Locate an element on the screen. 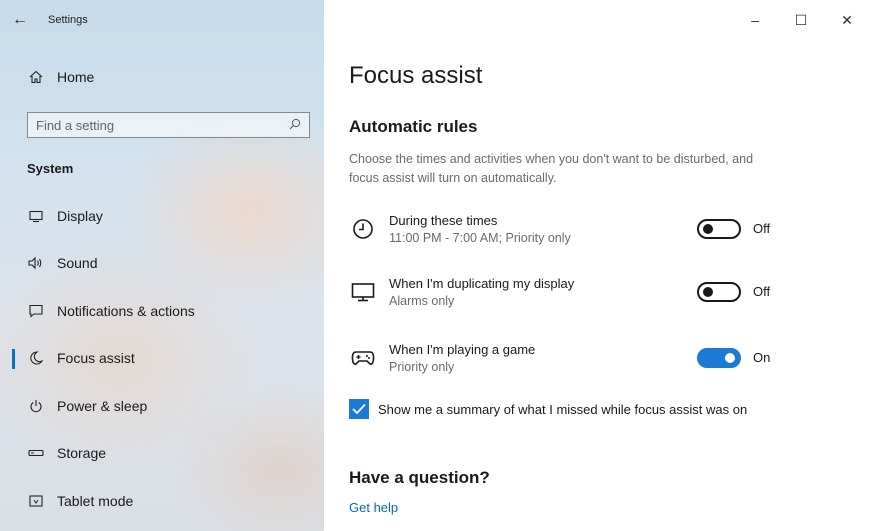  monitor-icon is located at coordinates (363, 292).